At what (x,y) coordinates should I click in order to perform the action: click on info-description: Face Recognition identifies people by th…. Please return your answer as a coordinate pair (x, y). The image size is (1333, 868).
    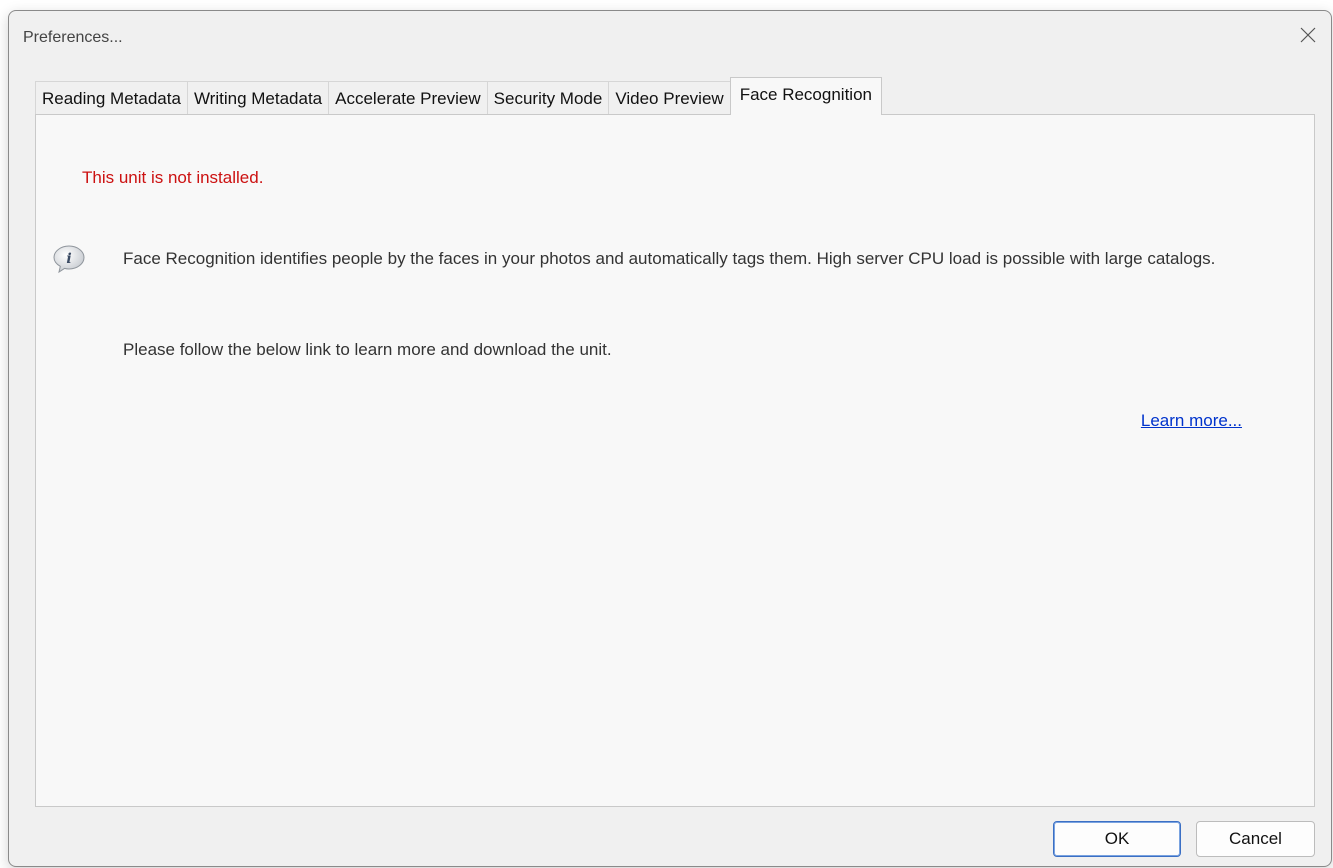
    Looking at the image, I should click on (669, 258).